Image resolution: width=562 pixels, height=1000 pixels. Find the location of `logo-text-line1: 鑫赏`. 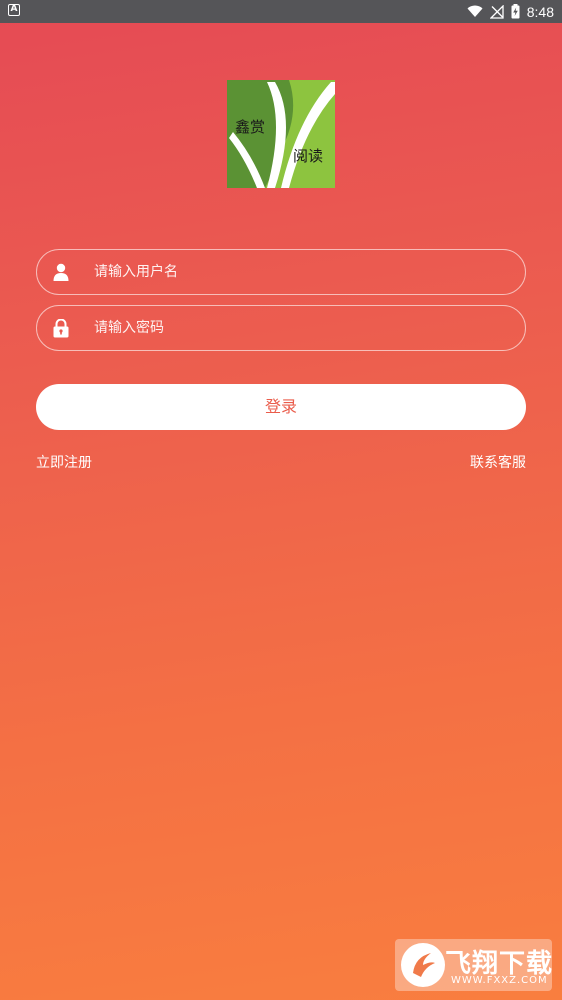

logo-text-line1: 鑫赏 is located at coordinates (250, 127).